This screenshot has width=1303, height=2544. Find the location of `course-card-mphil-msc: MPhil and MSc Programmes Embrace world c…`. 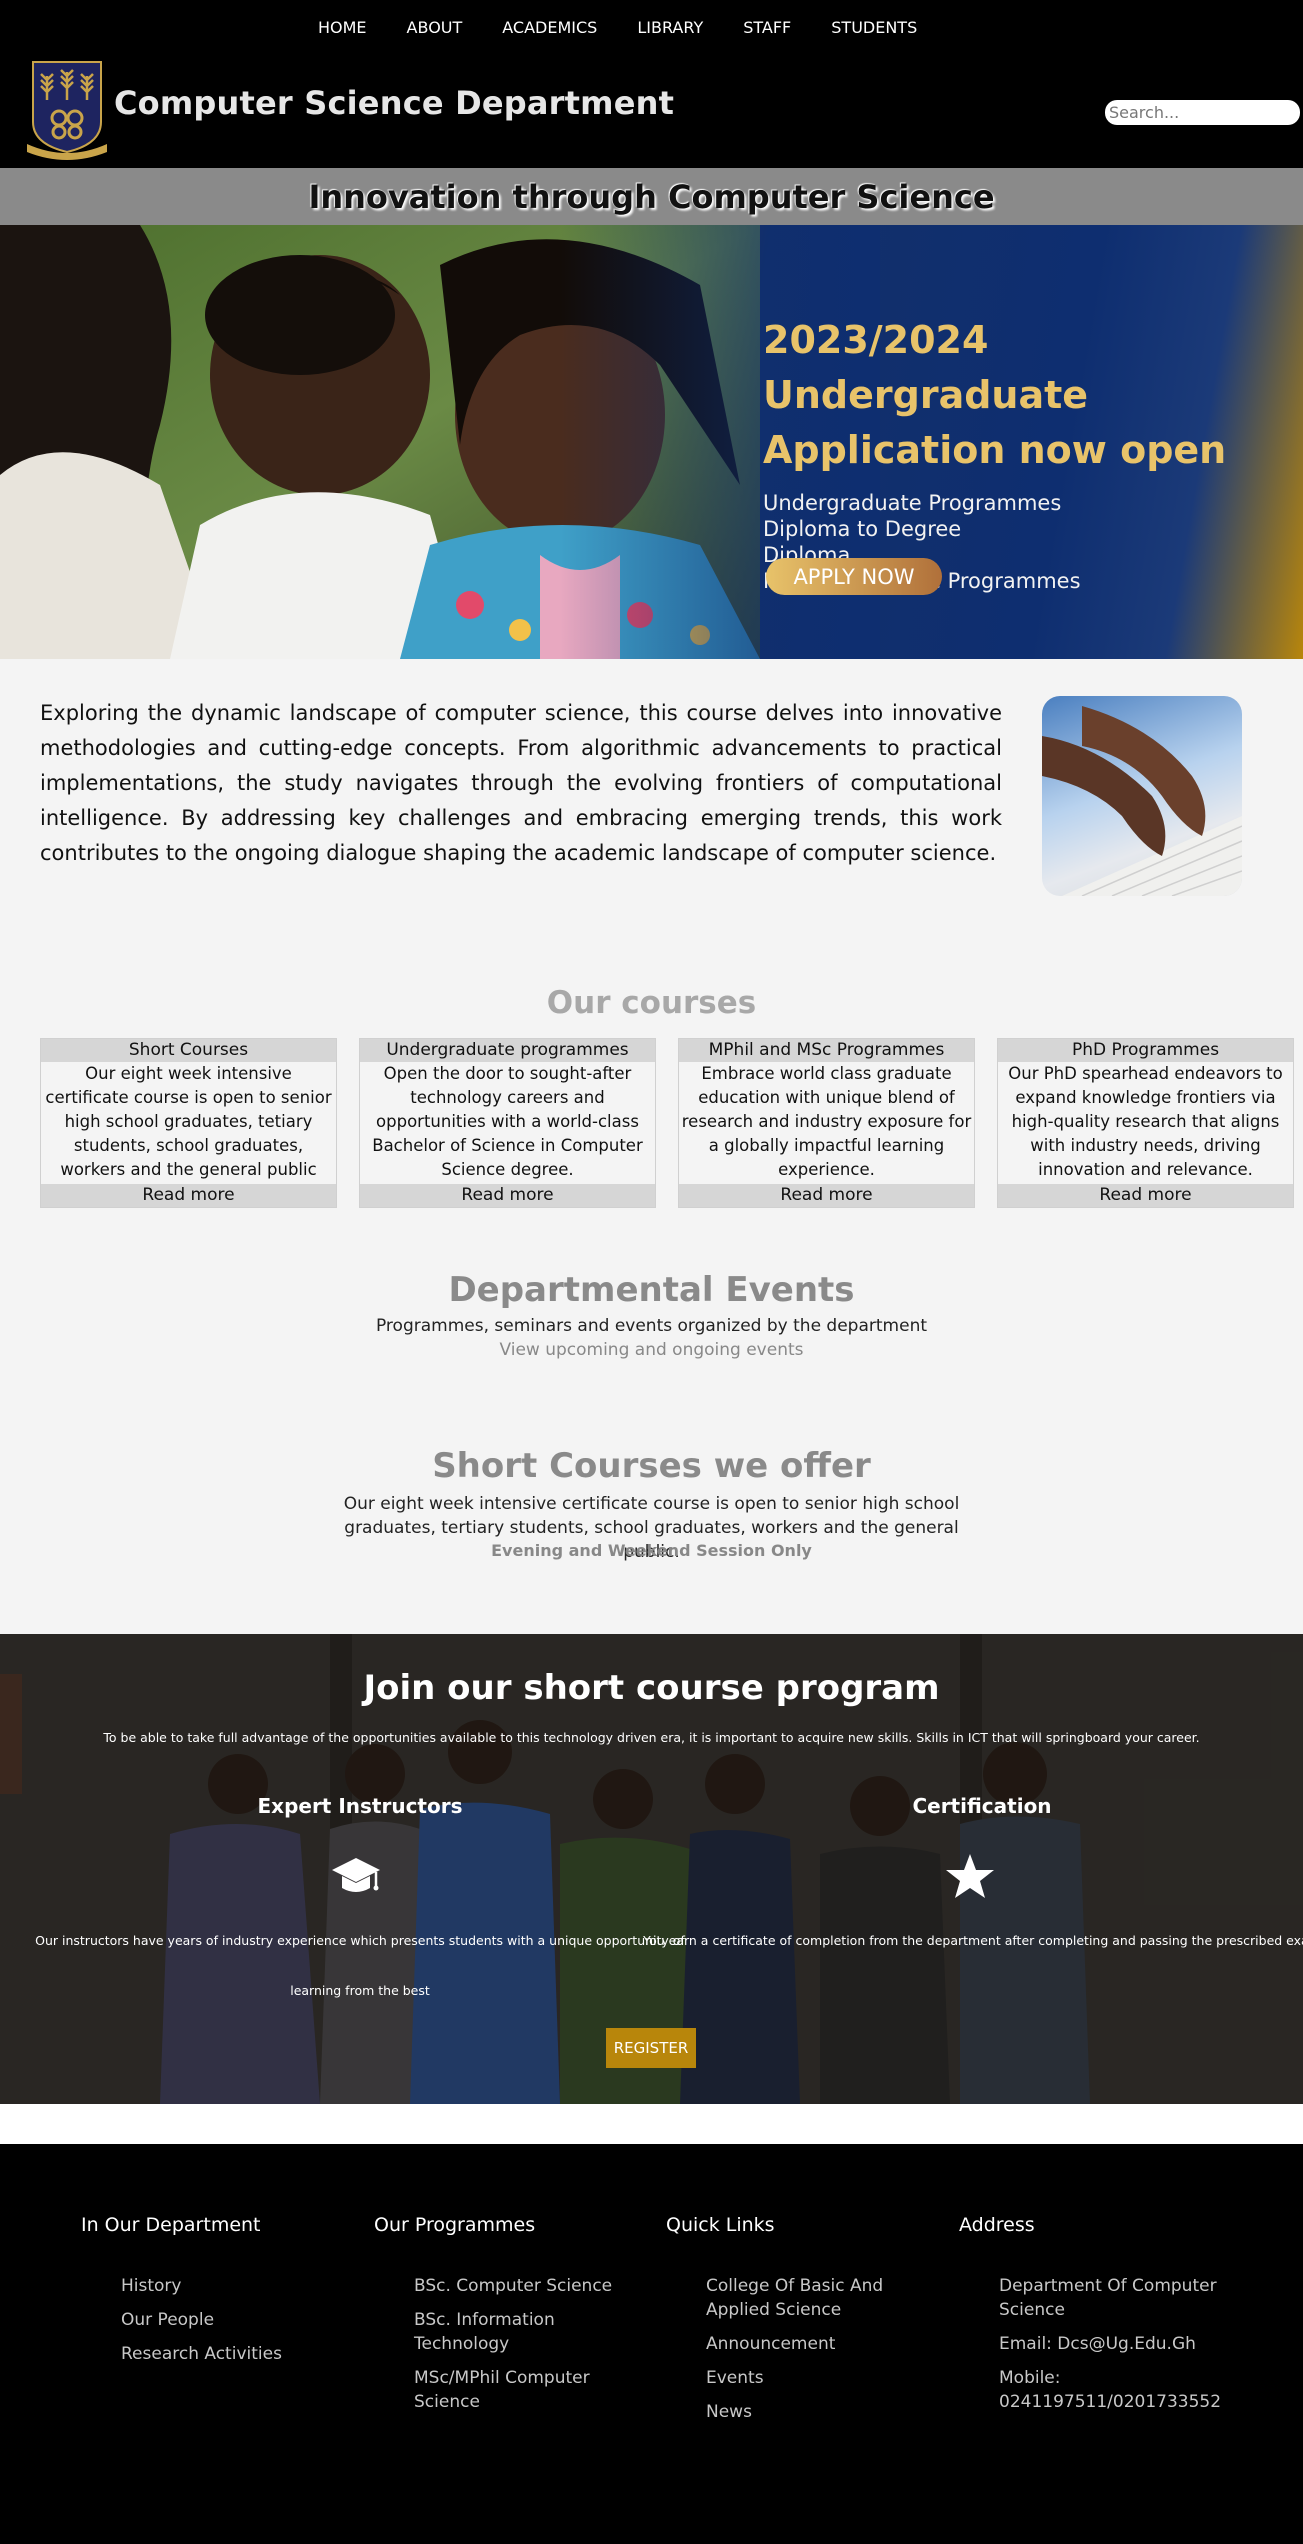

course-card-mphil-msc: MPhil and MSc Programmes Embrace world c… is located at coordinates (826, 1123).